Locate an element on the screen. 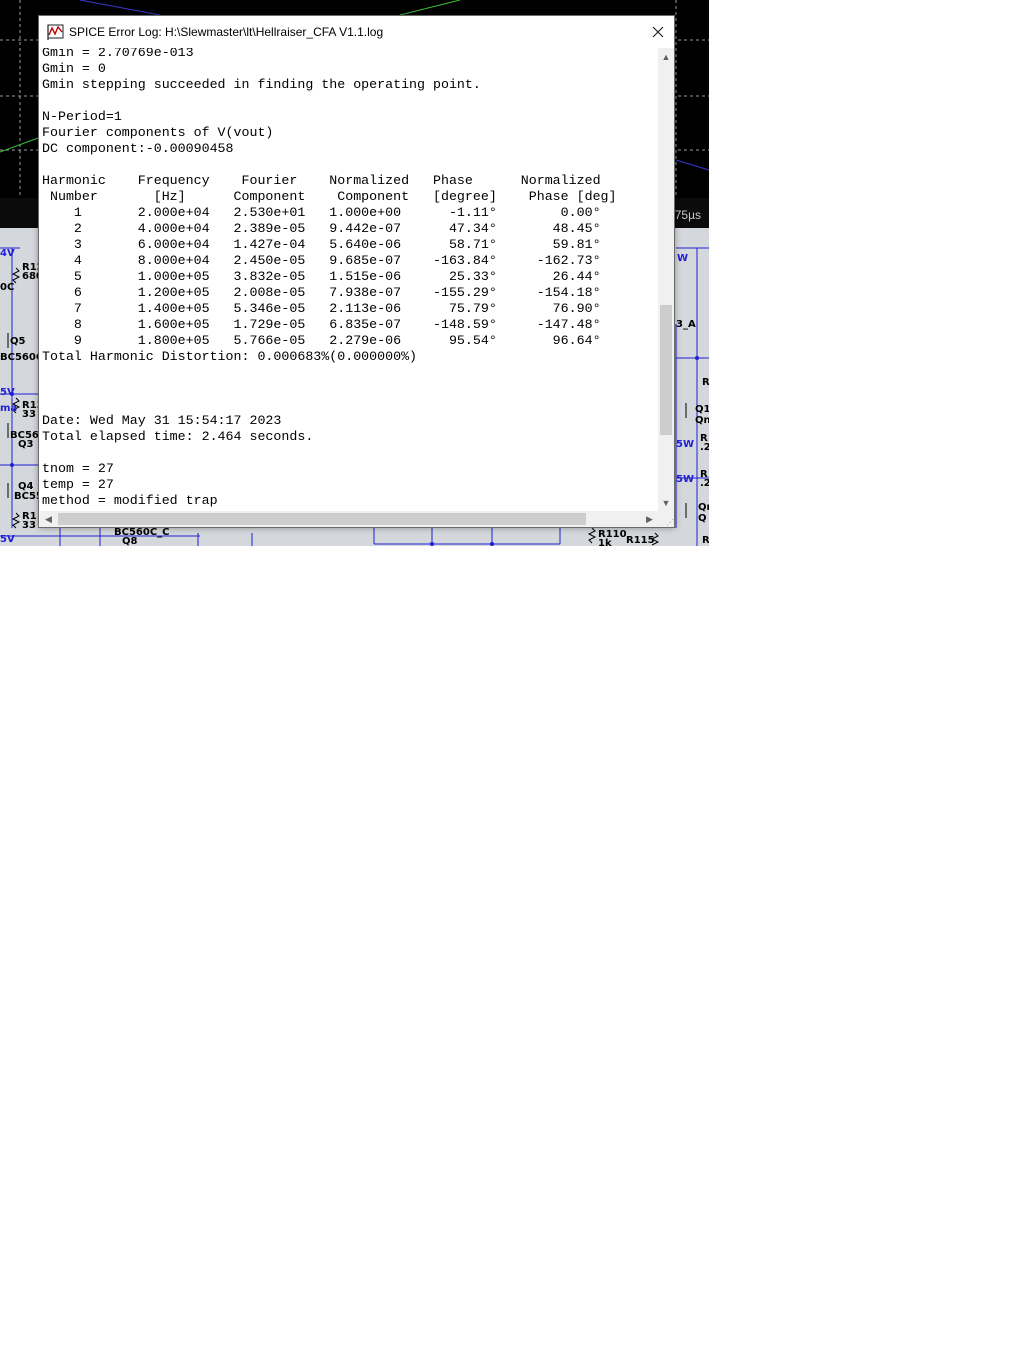 This screenshot has height=1365, width=1024. scroll-right-button: ▶ is located at coordinates (649, 519).